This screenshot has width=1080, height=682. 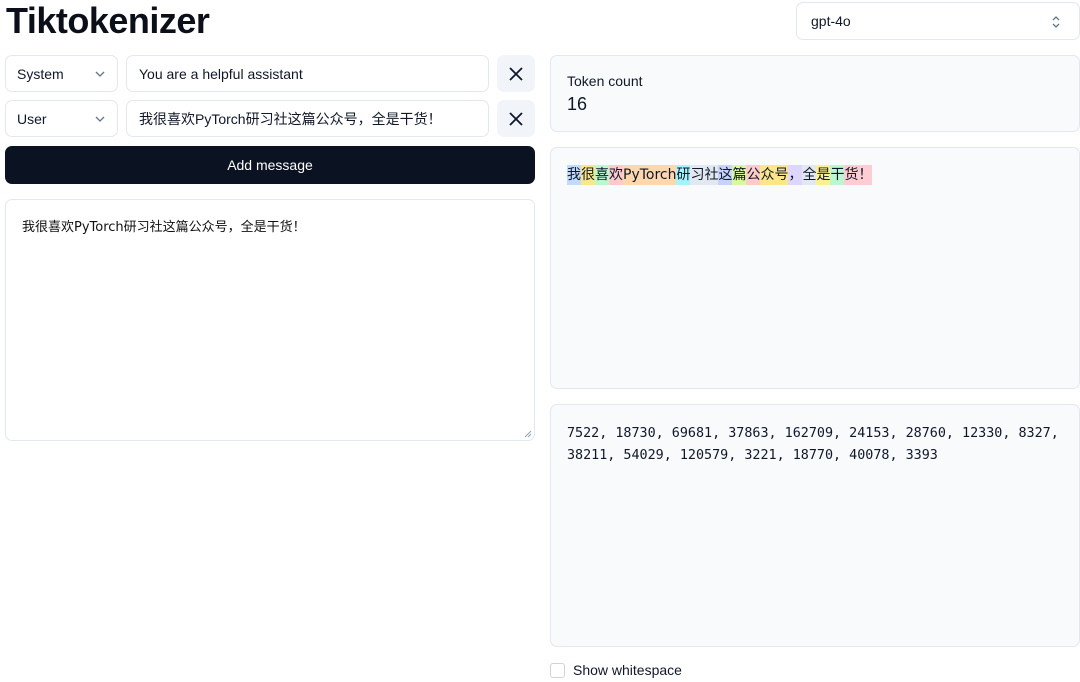 What do you see at coordinates (527, 433) in the screenshot?
I see `resize-handle-icon` at bounding box center [527, 433].